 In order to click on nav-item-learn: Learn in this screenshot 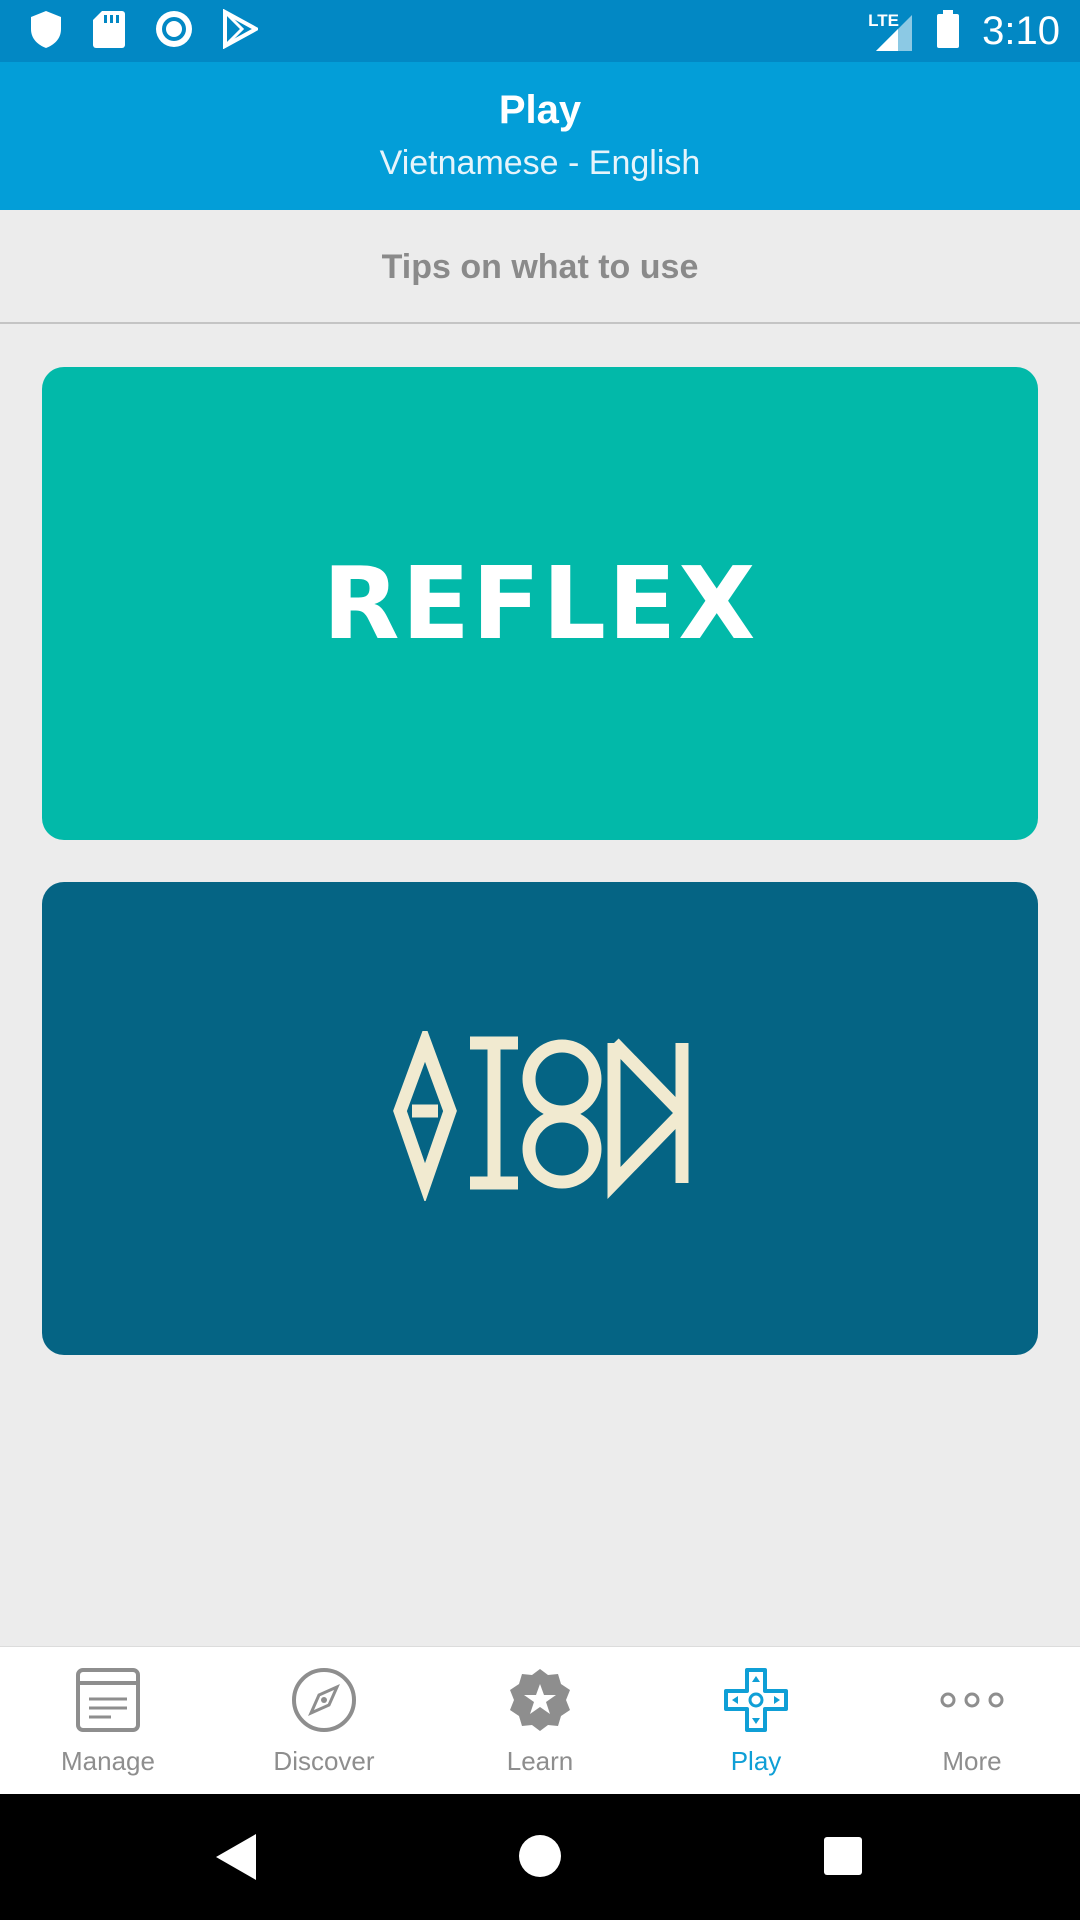, I will do `click(540, 1720)`.